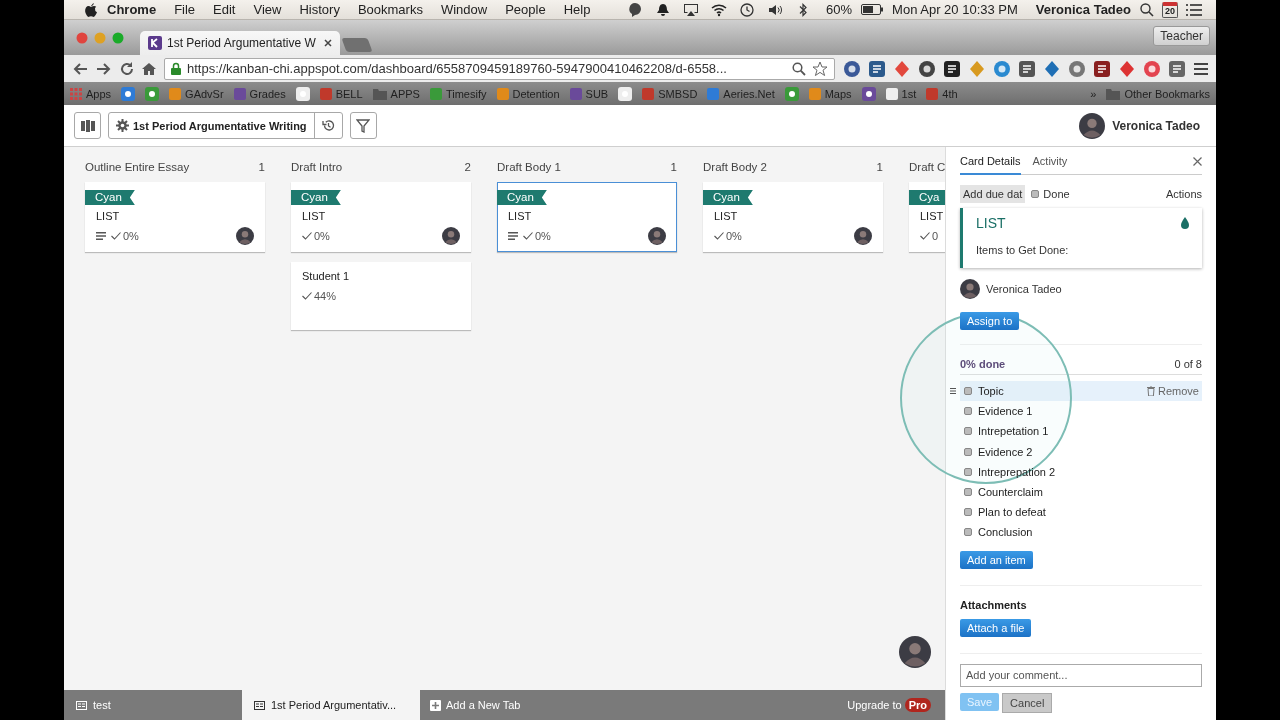 The height and width of the screenshot is (720, 1280). Describe the element at coordinates (259, 93) in the screenshot. I see `bookmark: Grades` at that location.